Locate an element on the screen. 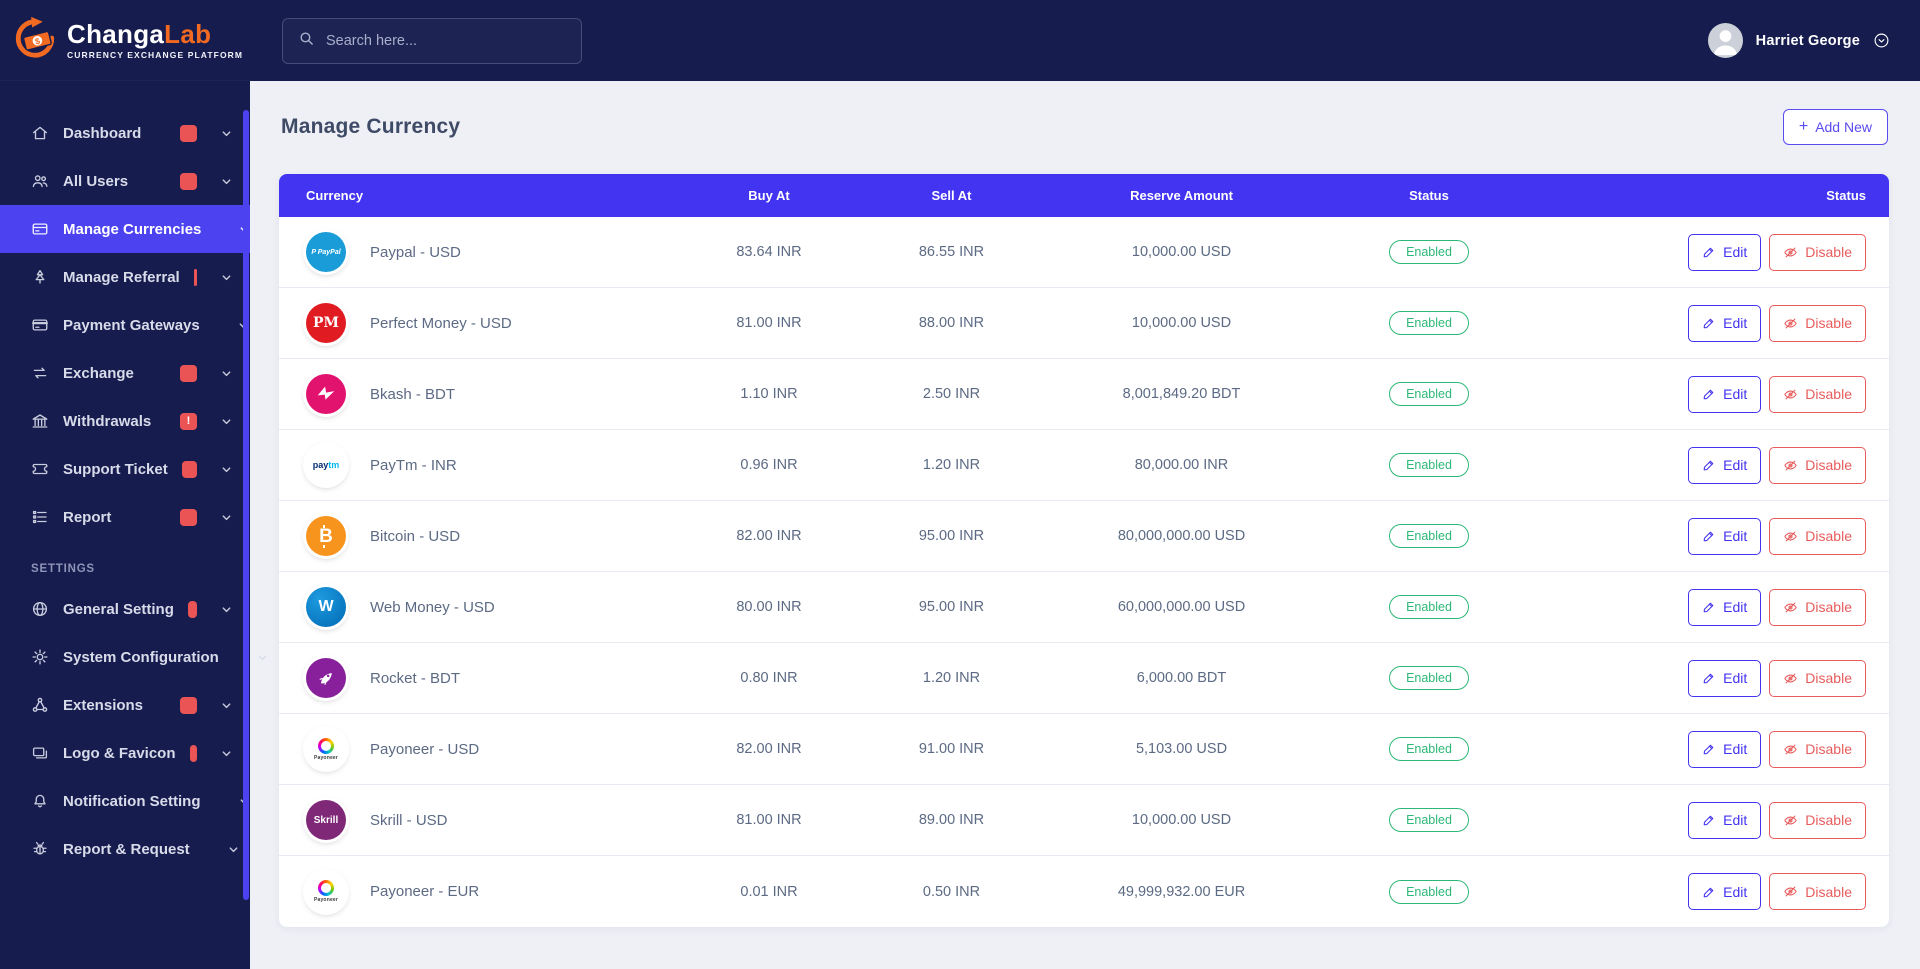 The image size is (1920, 969). plus-icon: + is located at coordinates (1803, 126).